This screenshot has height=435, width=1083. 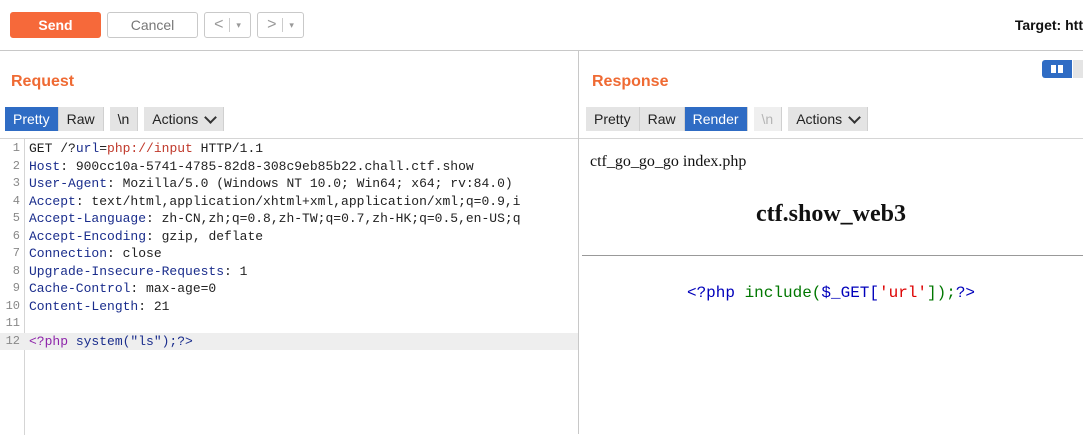 I want to click on back-button: < ▾, so click(x=227, y=25).